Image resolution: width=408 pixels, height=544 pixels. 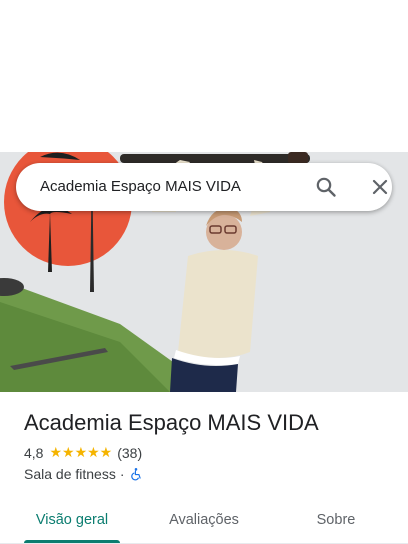 I want to click on search-input: Academia Espaço MAIS VIDA, so click(x=140, y=186).